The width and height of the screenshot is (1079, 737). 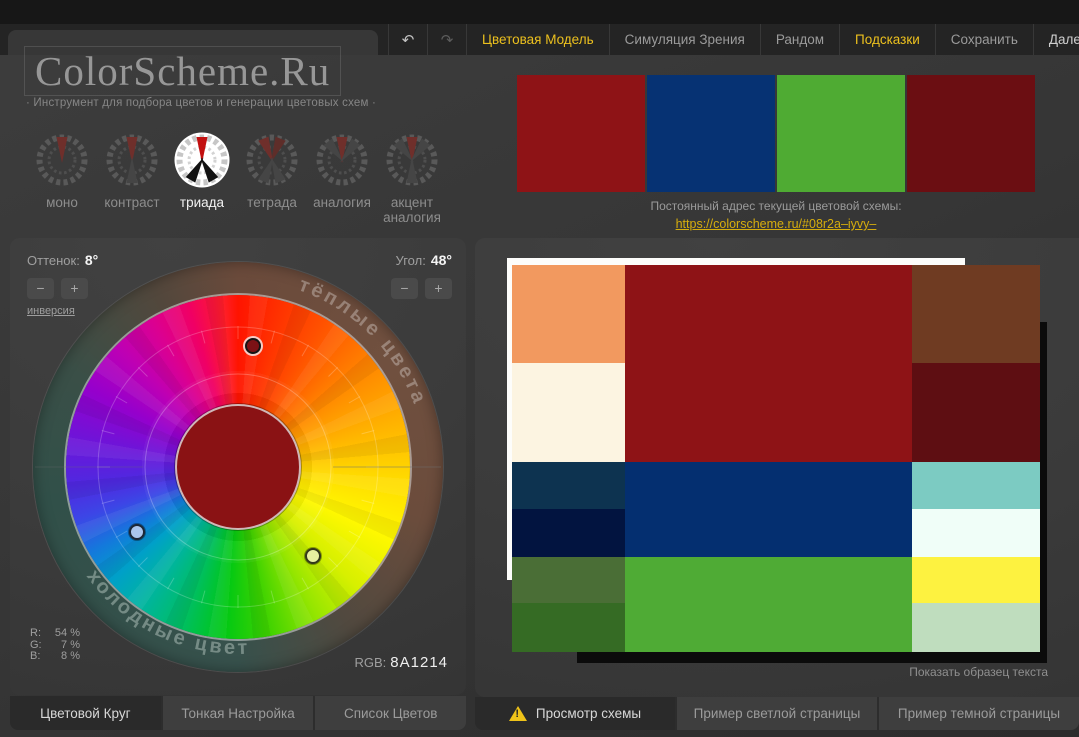 I want to click on tab-dark-page-example: Пример темной страницы, so click(x=978, y=713).